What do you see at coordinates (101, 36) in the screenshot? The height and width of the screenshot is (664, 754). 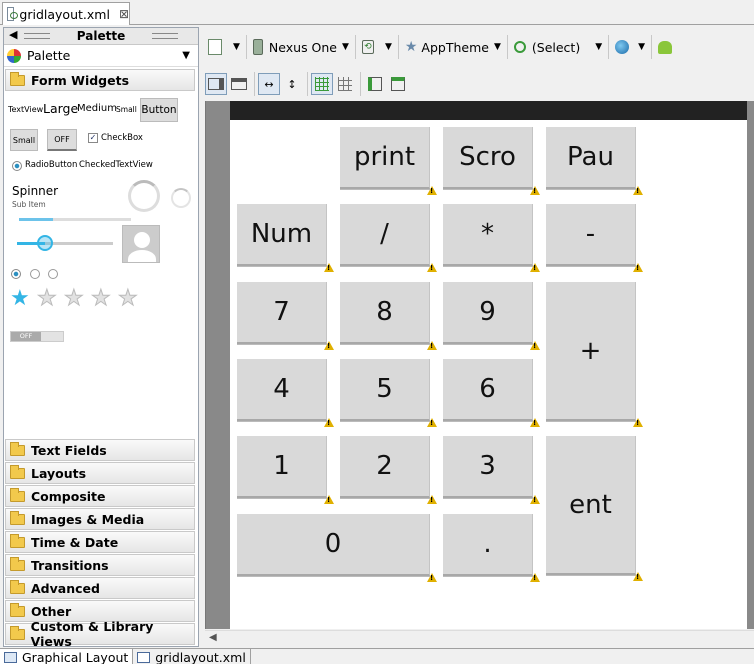 I see `palette-title-bar: ◀ Palette` at bounding box center [101, 36].